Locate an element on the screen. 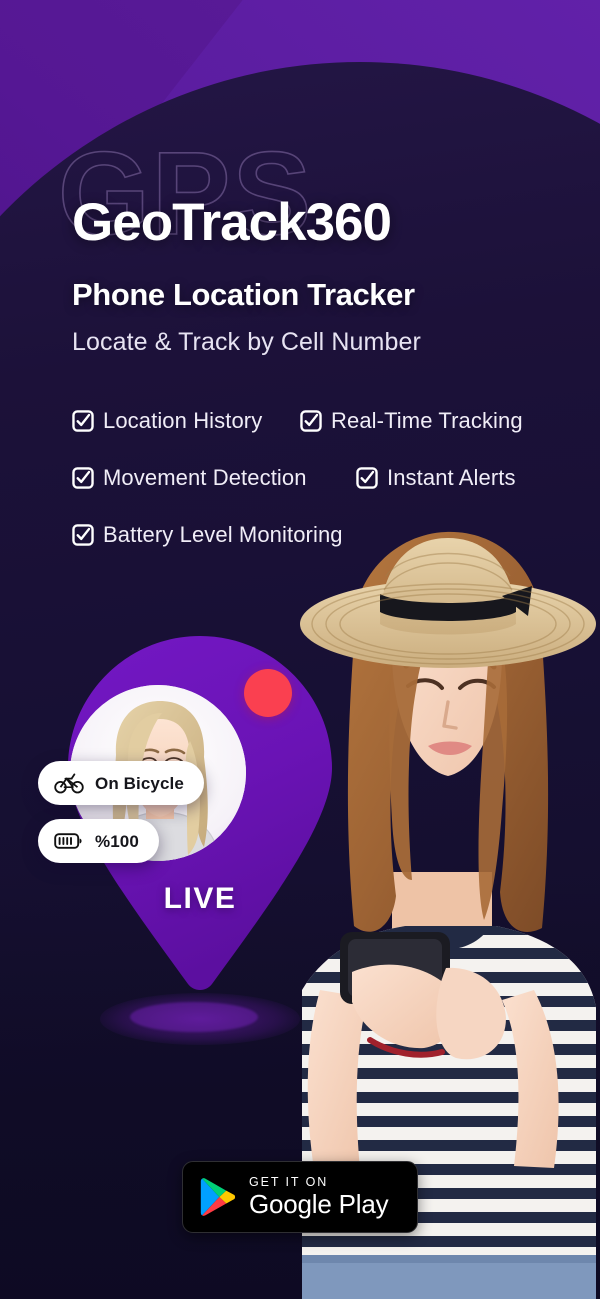 Image resolution: width=600 pixels, height=1299 pixels. feature-item-real-time-tracking: Real-Time Tracking is located at coordinates (411, 420).